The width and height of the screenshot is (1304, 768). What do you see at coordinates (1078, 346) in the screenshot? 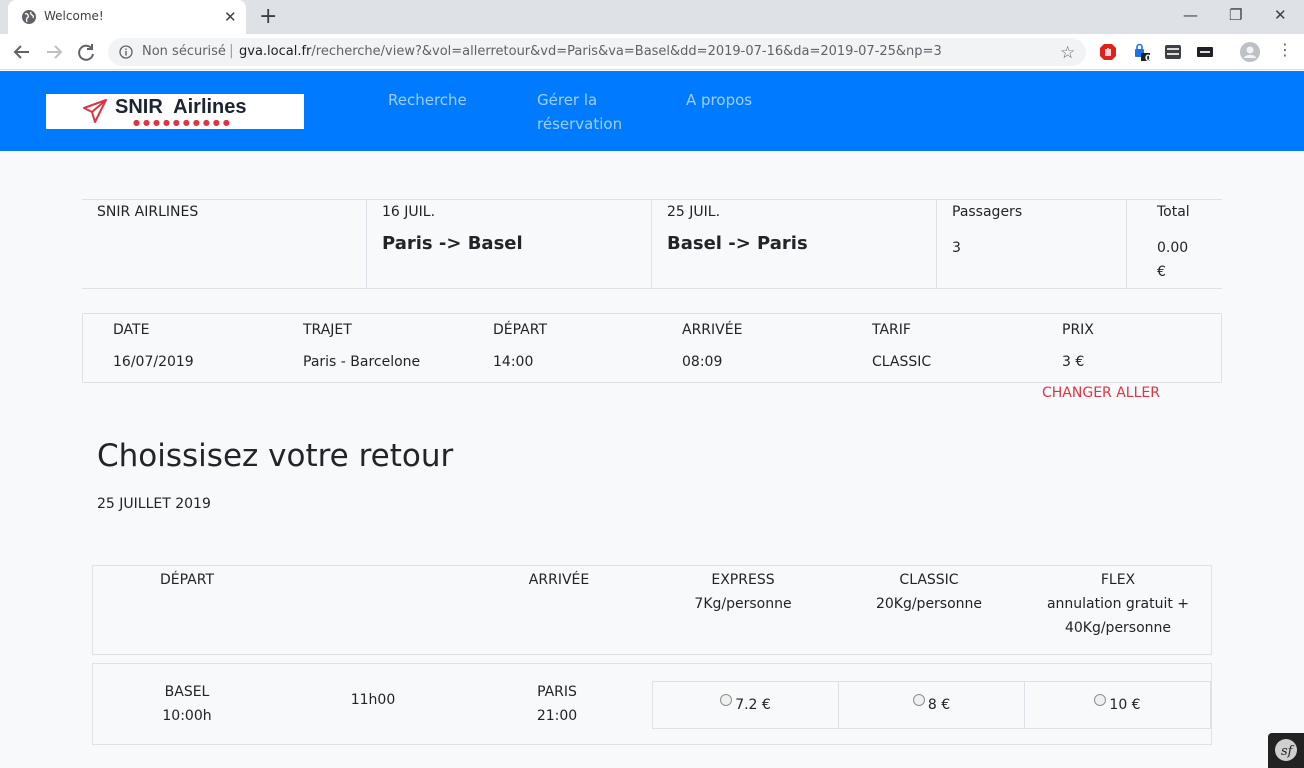
I see `outbound-price-col: PRIX 3 €` at bounding box center [1078, 346].